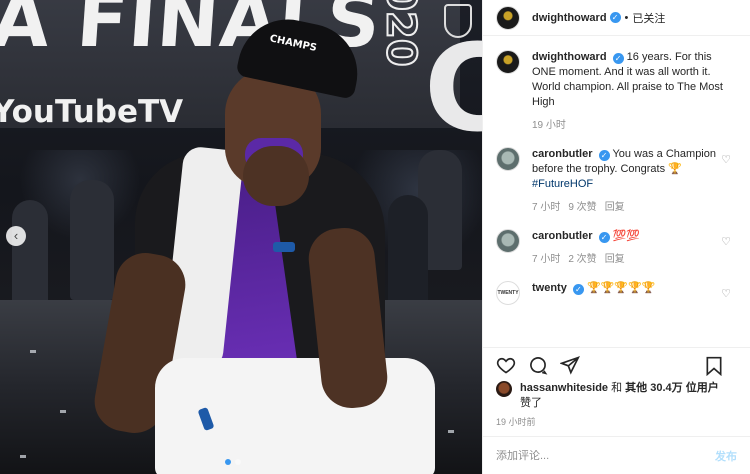 The image size is (750, 474). I want to click on following-button: 已关注, so click(648, 18).